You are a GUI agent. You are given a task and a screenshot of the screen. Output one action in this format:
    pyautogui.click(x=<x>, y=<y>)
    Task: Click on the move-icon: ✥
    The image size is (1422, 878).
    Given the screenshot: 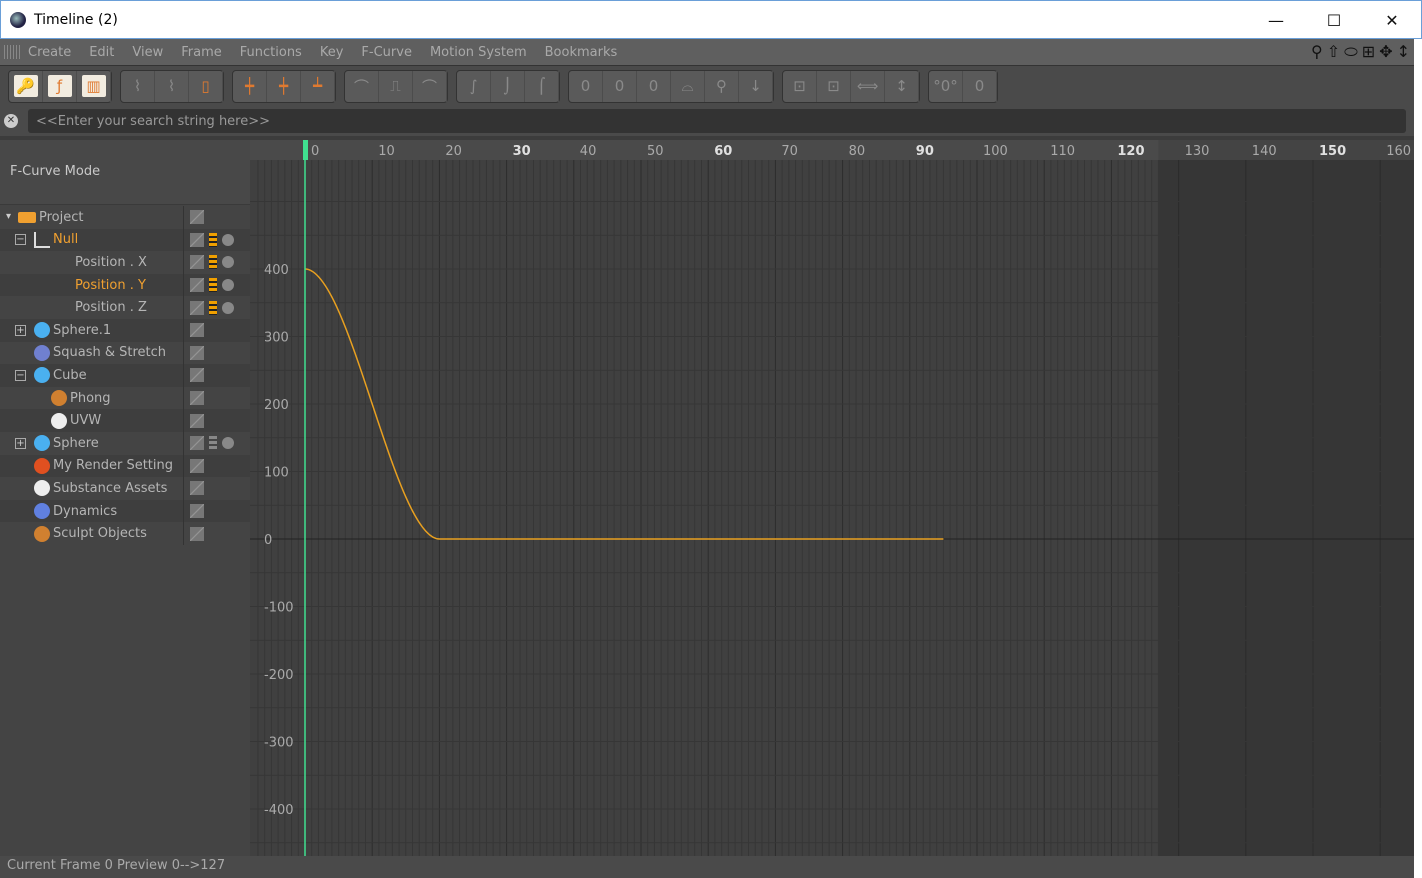 What is the action you would take?
    pyautogui.click(x=1385, y=52)
    